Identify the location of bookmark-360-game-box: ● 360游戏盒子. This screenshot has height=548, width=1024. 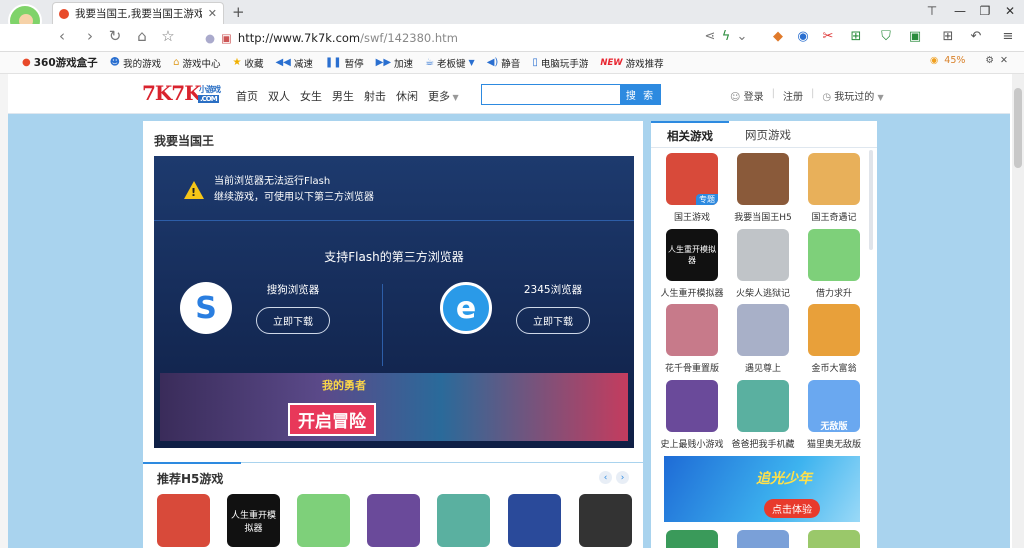
(60, 62).